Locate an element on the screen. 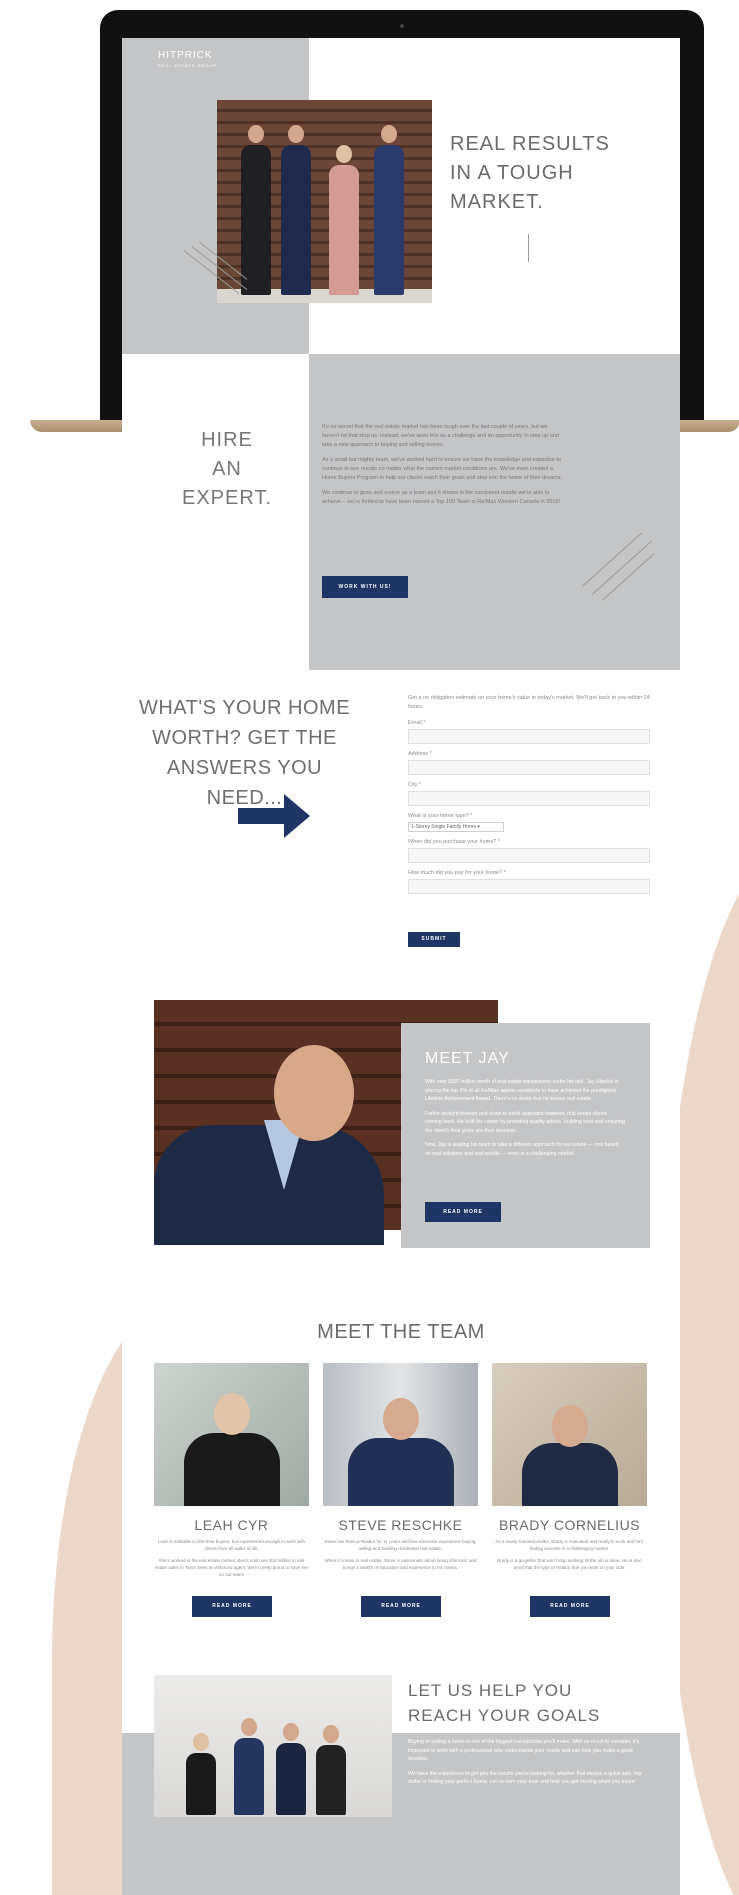 This screenshot has width=739, height=1895. member-photo-brady is located at coordinates (569, 1434).